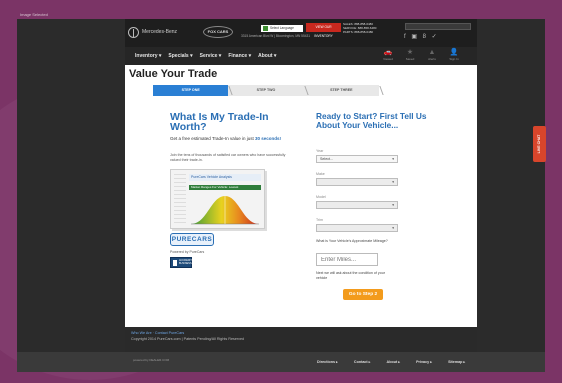 This screenshot has width=562, height=383. I want to click on model-label: Model, so click(321, 197).